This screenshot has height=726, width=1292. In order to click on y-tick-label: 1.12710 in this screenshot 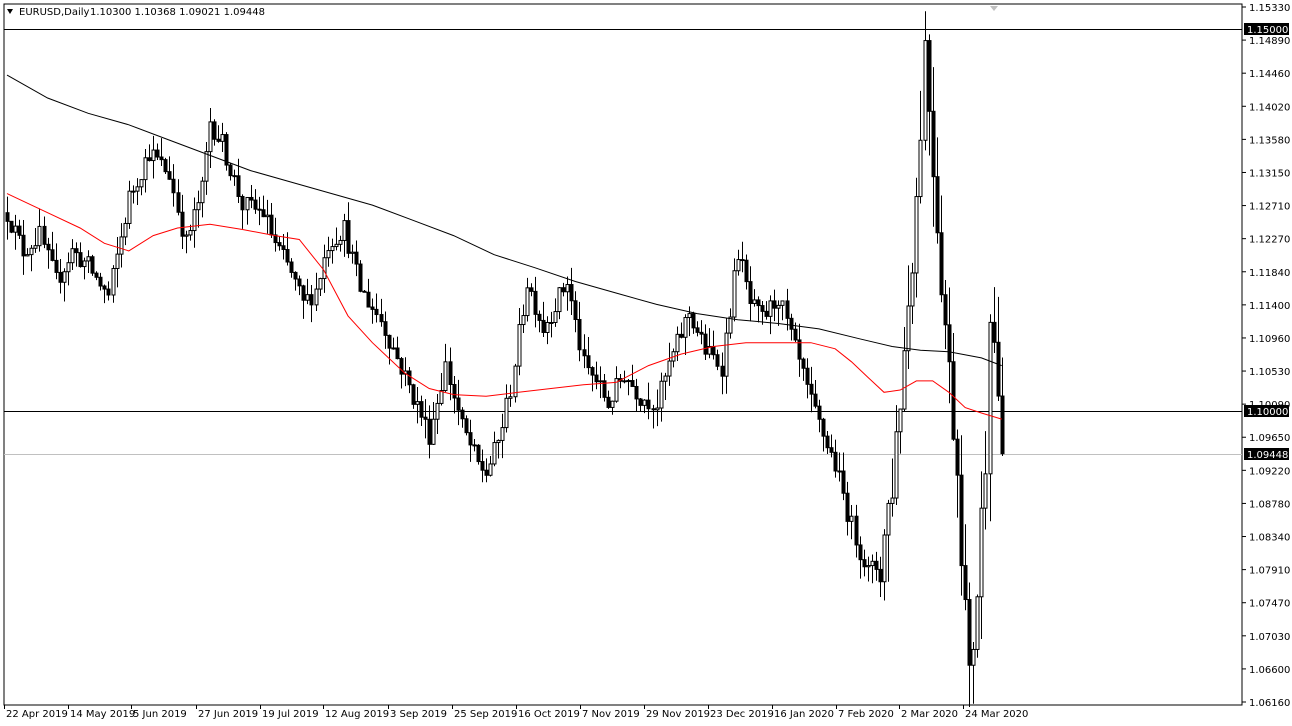, I will do `click(1269, 207)`.